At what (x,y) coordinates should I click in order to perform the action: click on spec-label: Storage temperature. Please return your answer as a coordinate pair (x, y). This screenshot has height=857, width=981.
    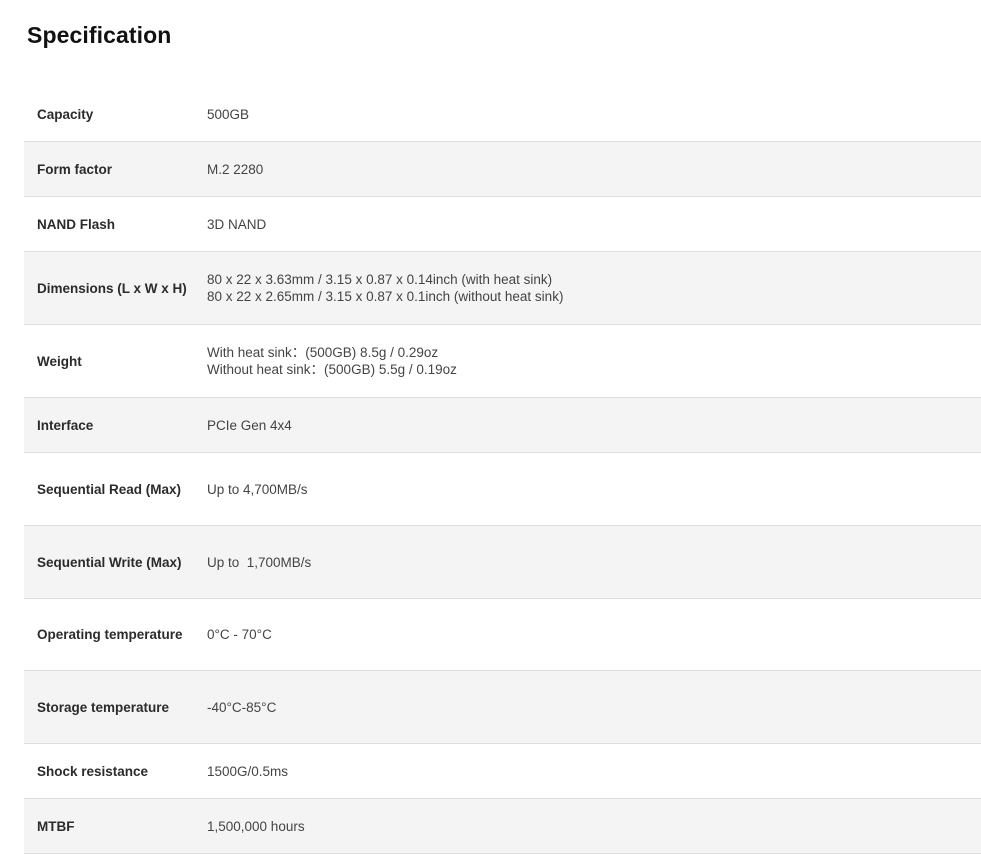
    Looking at the image, I should click on (103, 707).